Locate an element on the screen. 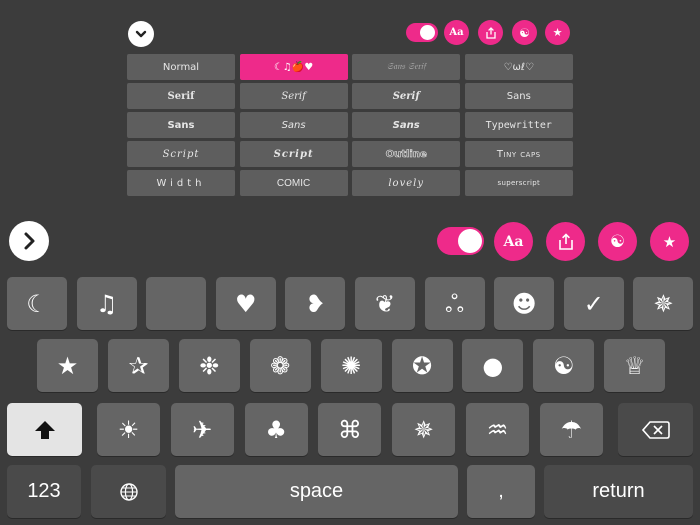  star-outline-icon: ✰ is located at coordinates (138, 365).